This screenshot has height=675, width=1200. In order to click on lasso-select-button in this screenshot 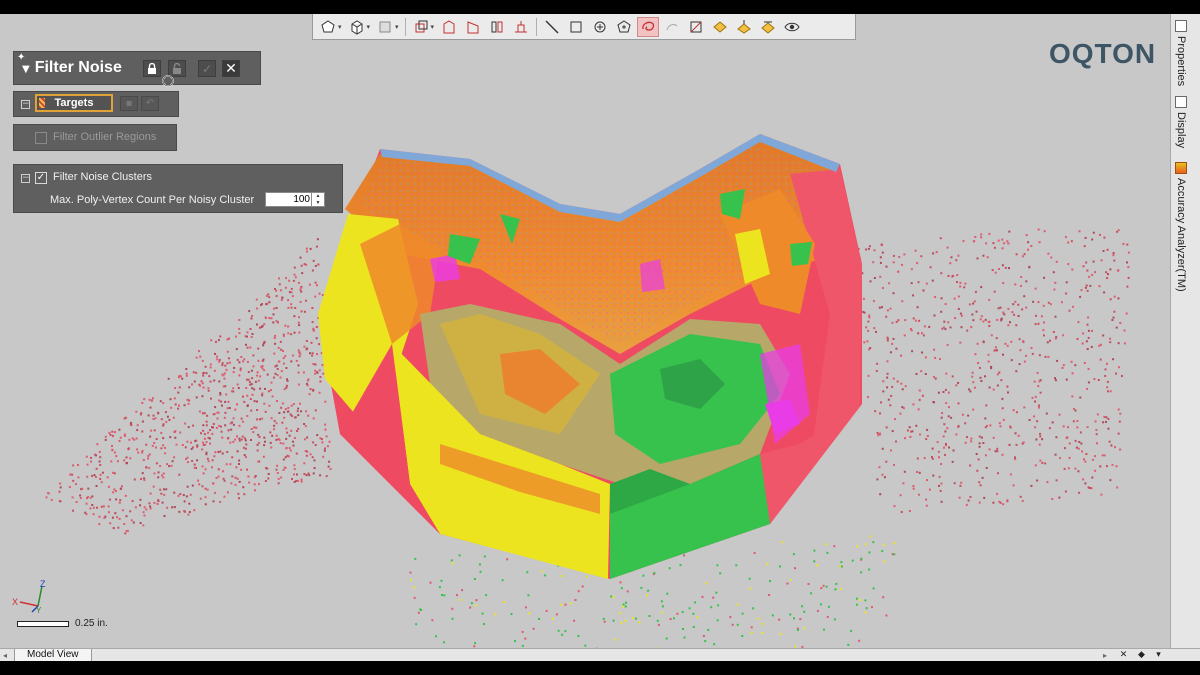, I will do `click(648, 26)`.